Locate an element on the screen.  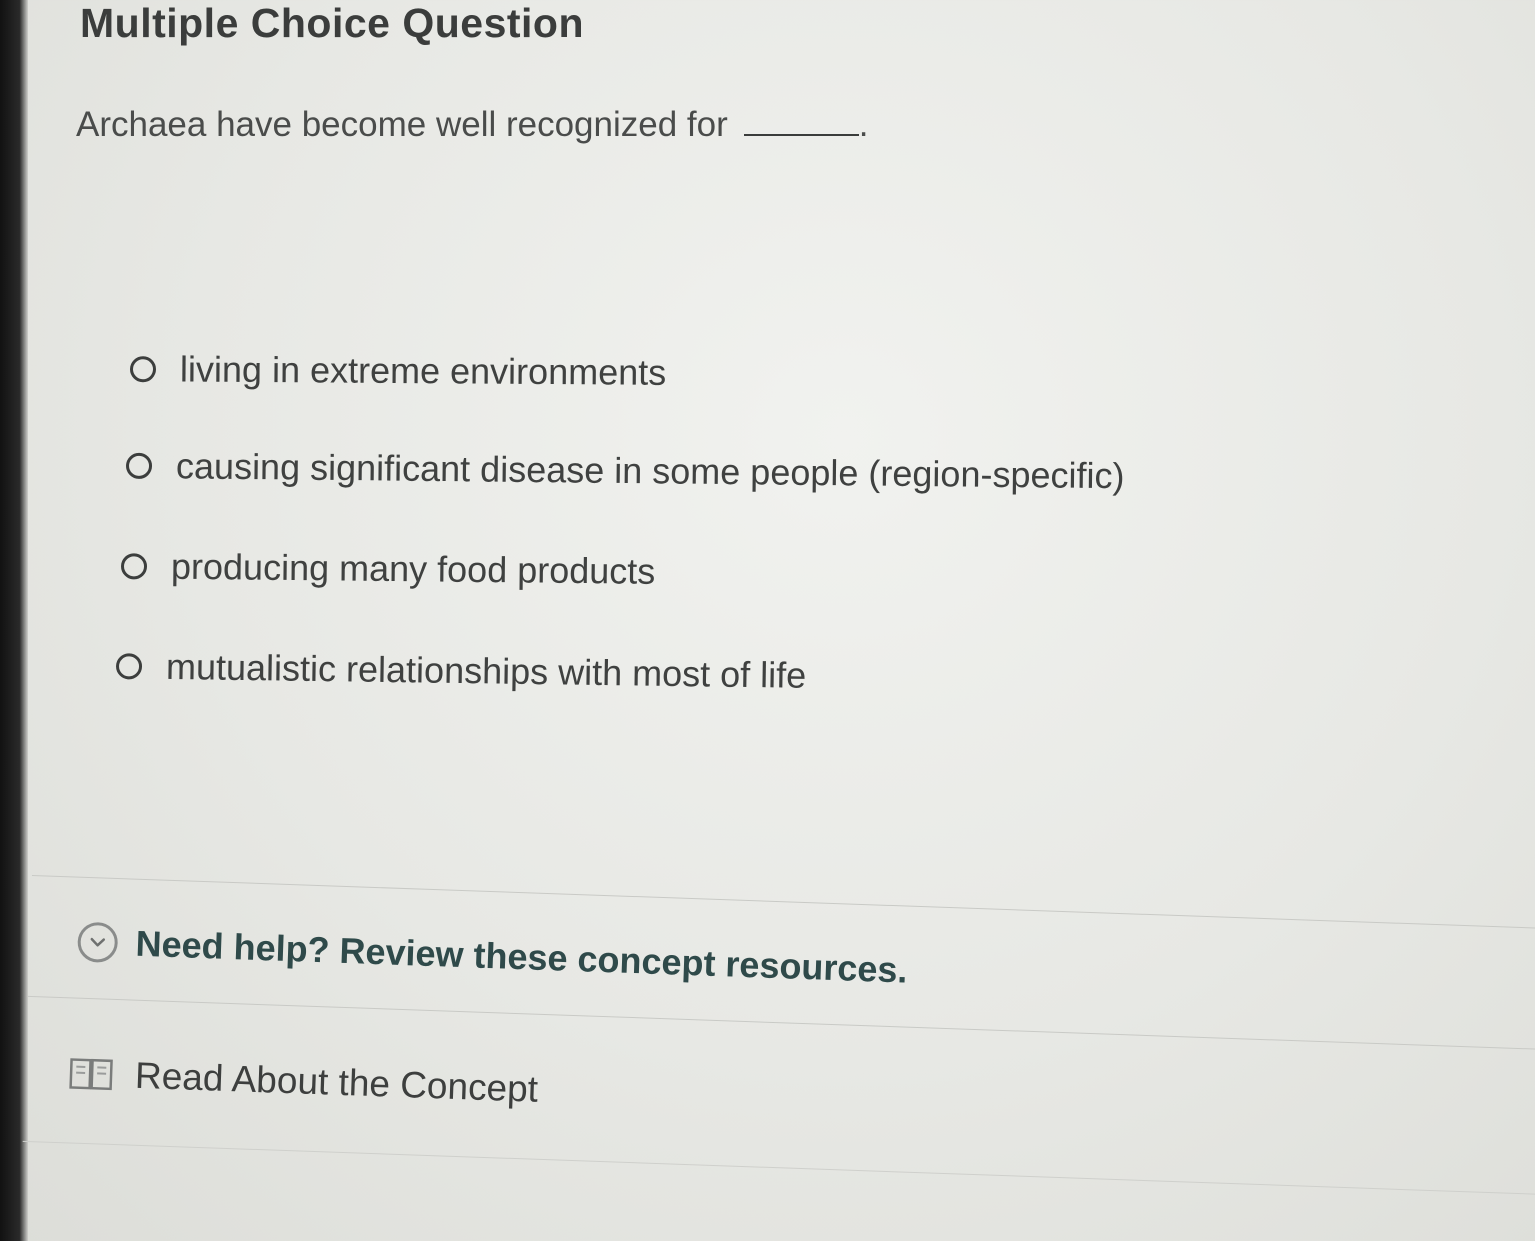
answer-option: producing many food products is located at coordinates (388, 569).